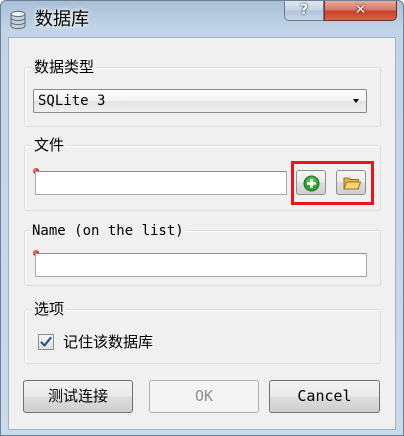 The image size is (404, 436). What do you see at coordinates (332, 183) in the screenshot?
I see `highlight-box` at bounding box center [332, 183].